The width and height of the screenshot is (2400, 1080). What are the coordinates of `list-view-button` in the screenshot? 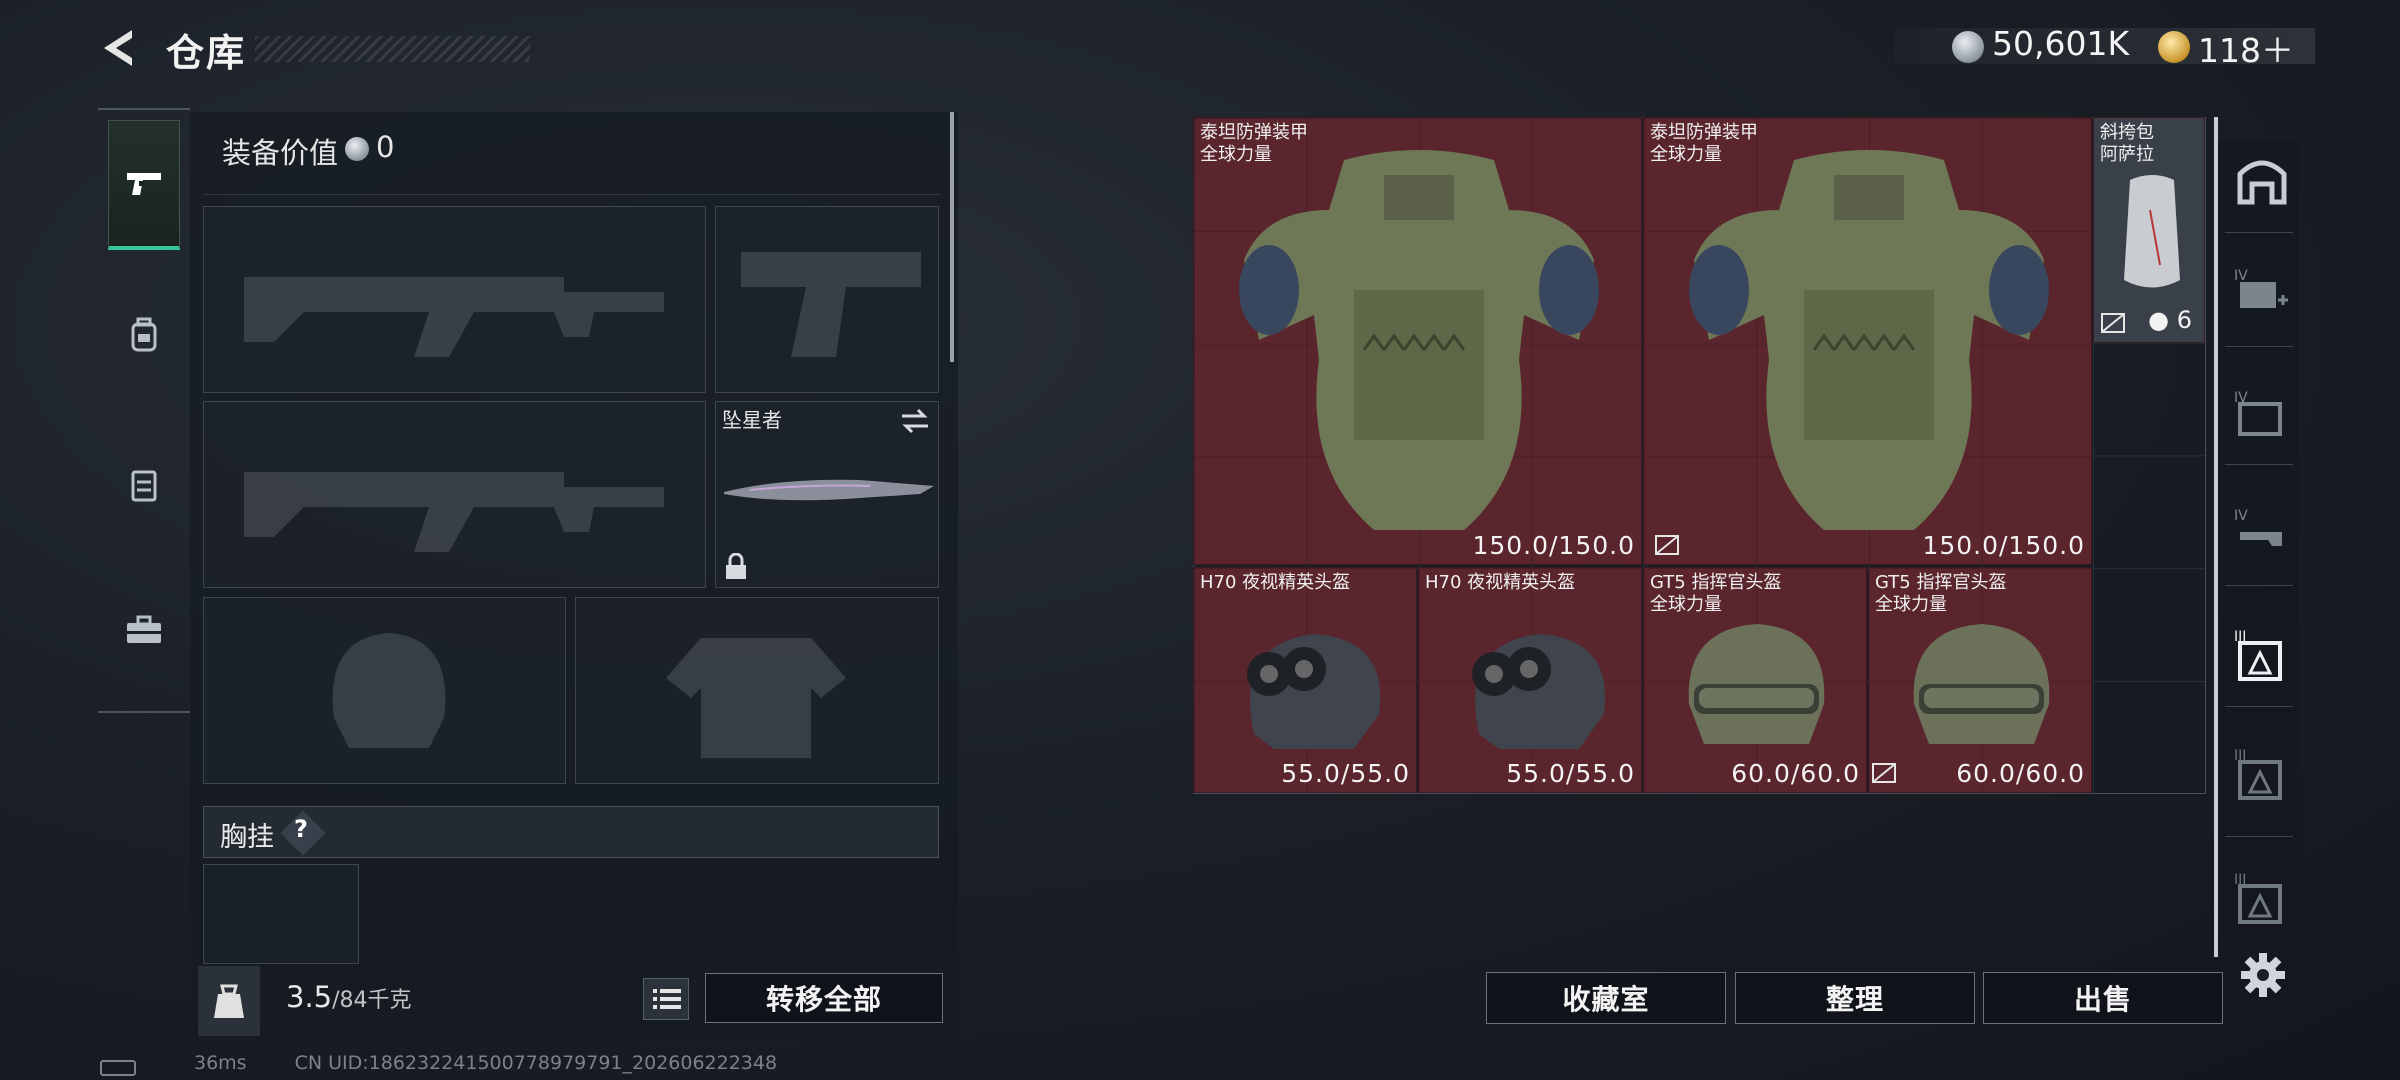 It's located at (666, 999).